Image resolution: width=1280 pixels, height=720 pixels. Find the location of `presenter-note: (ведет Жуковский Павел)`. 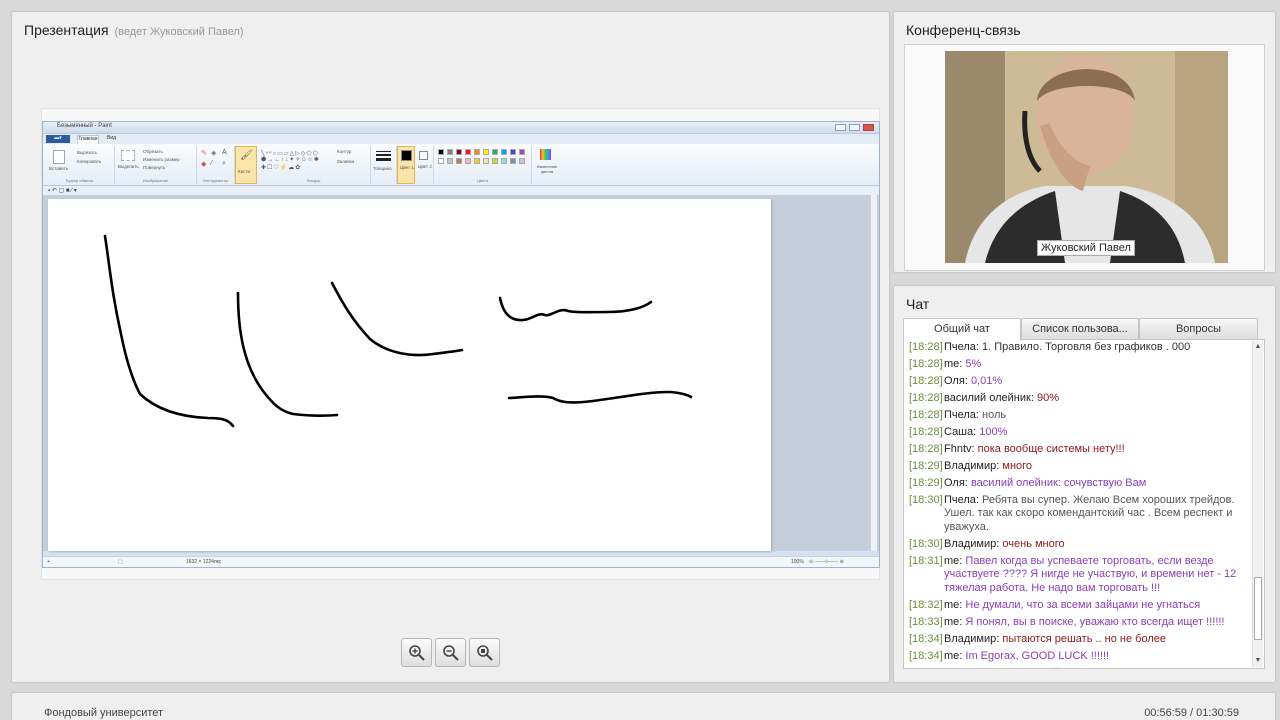

presenter-note: (ведет Жуковский Павел) is located at coordinates (179, 32).